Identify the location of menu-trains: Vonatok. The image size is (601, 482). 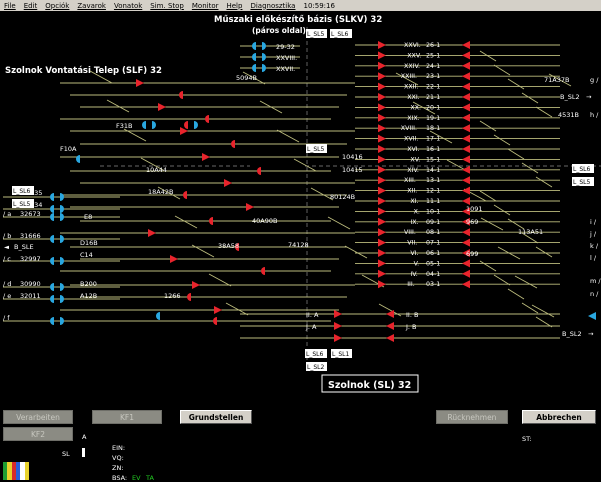
(128, 6).